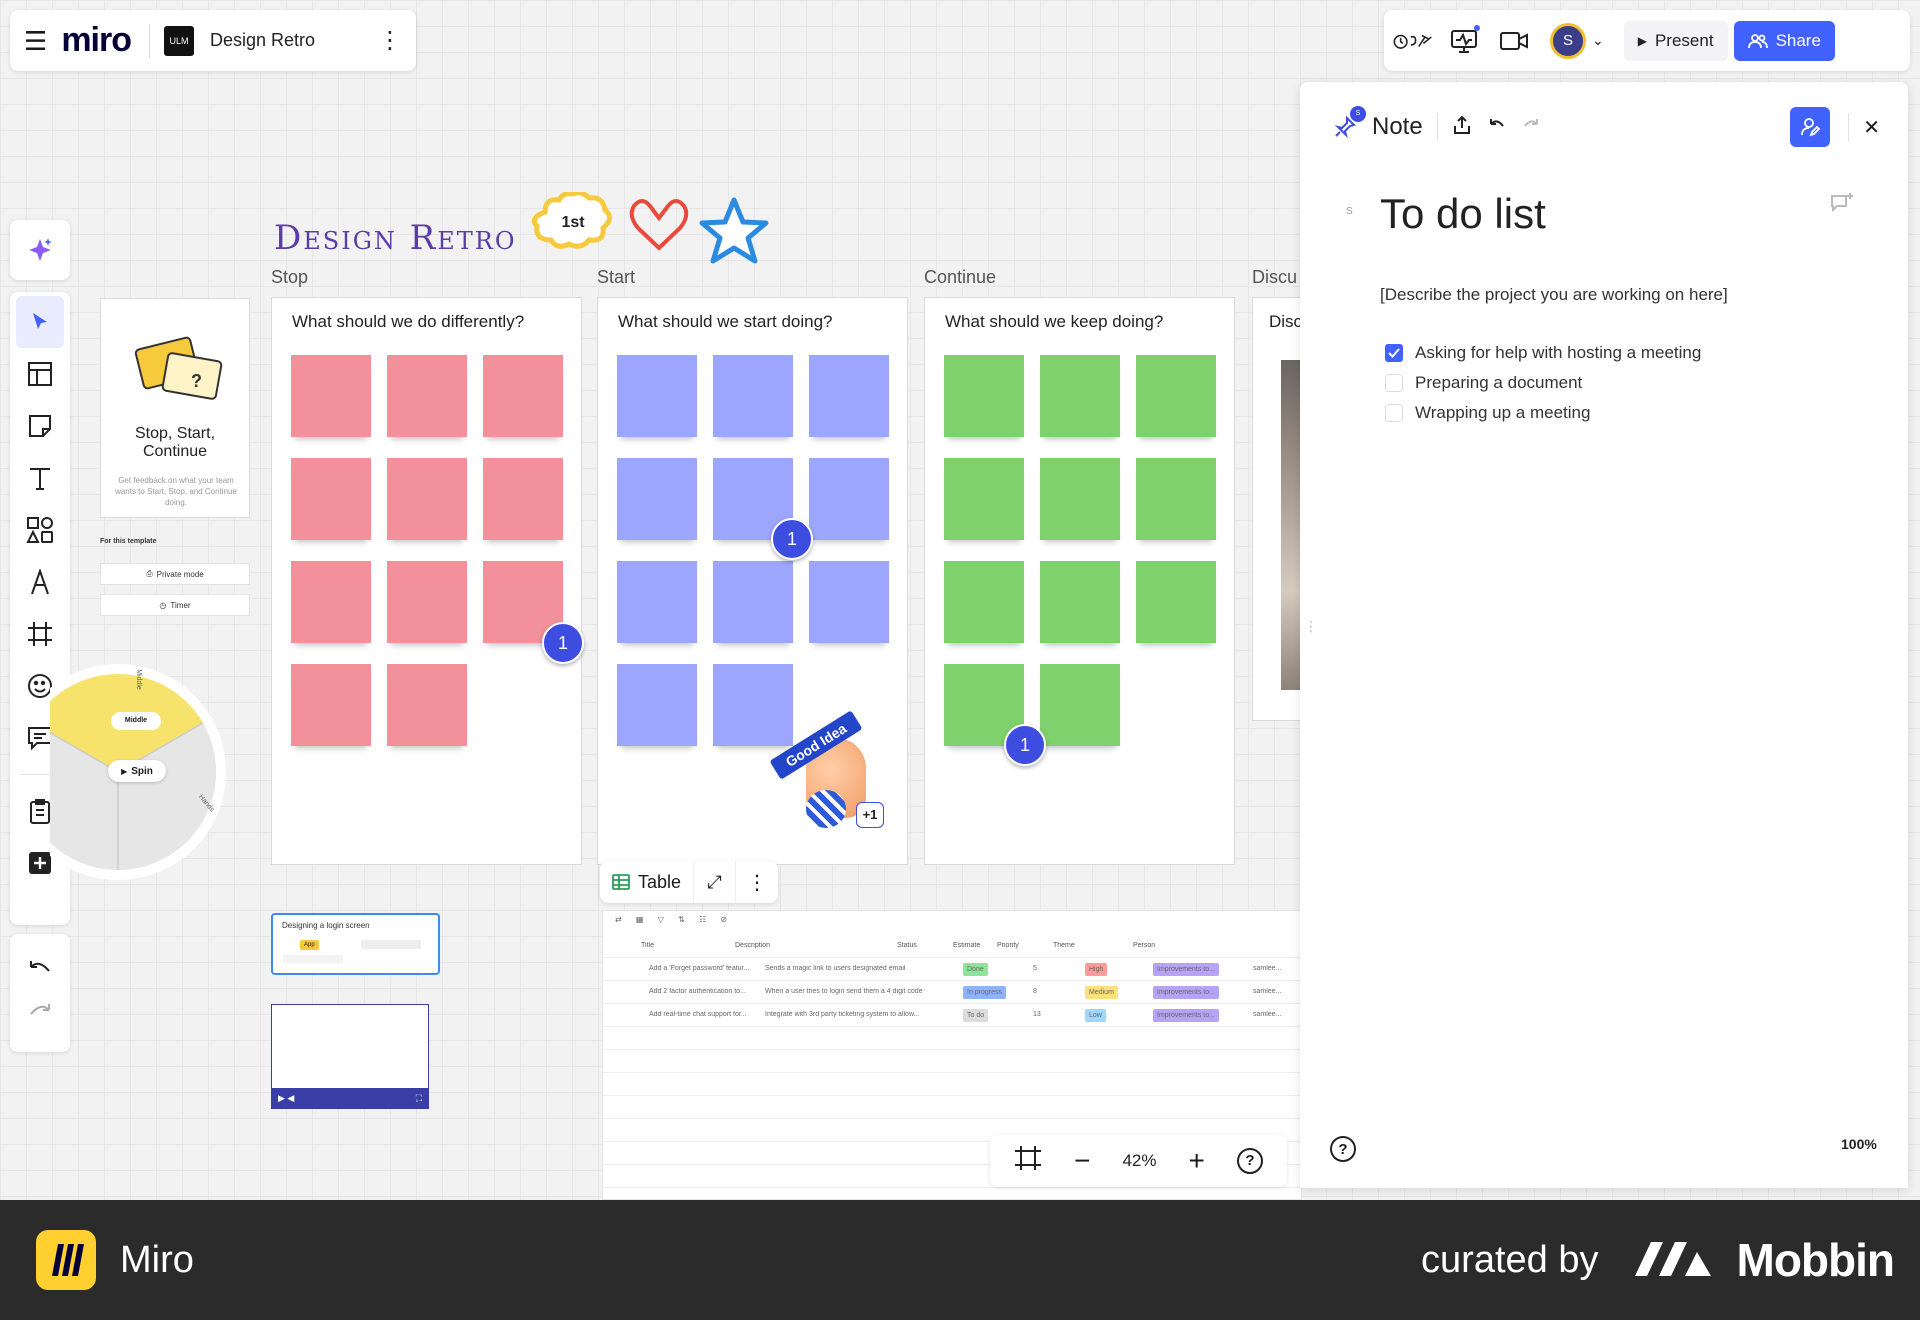 The image size is (1920, 1320). Describe the element at coordinates (966, 945) in the screenshot. I see `table-column-header: Estimate` at that location.